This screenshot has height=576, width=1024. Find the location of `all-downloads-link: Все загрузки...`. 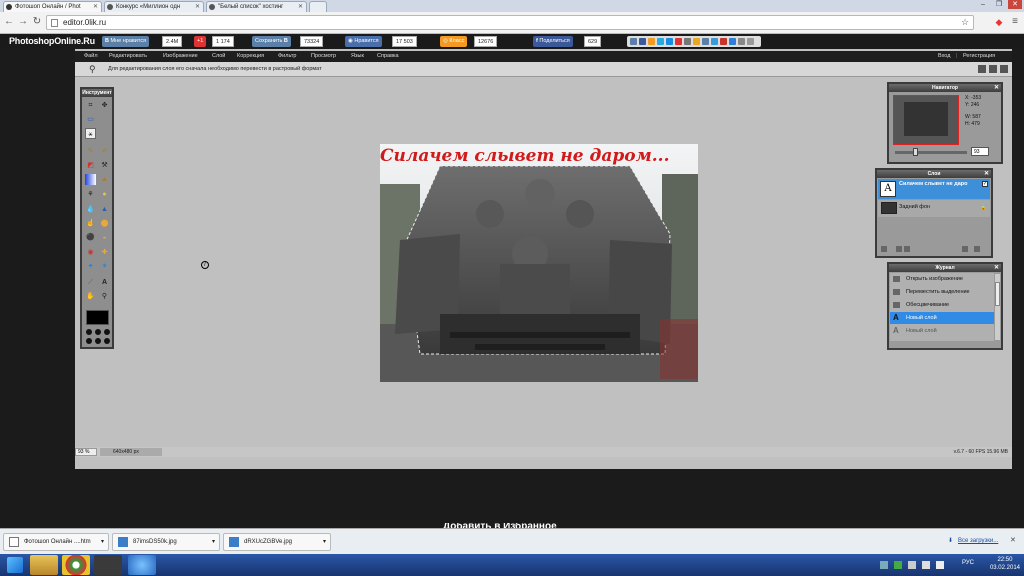

all-downloads-link: Все загрузки... is located at coordinates (978, 541).